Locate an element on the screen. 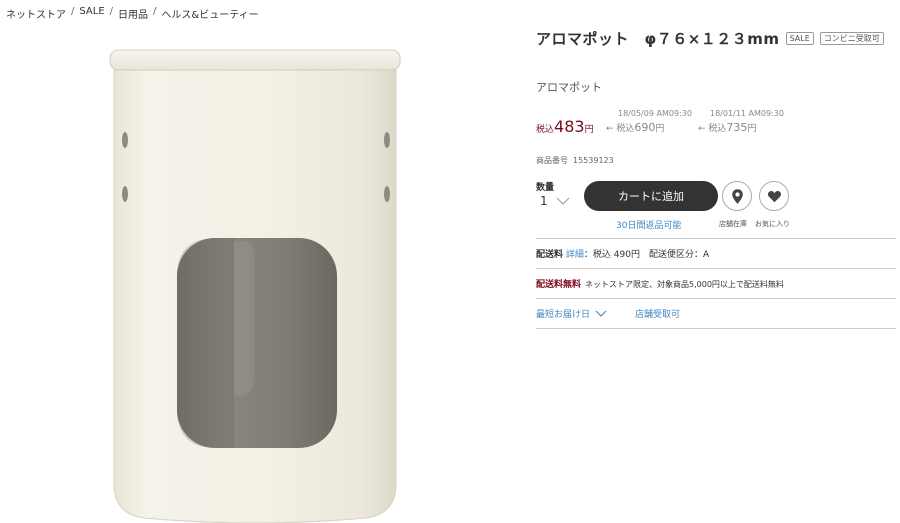 This screenshot has width=900, height=523. quantity-select: 1 is located at coordinates (544, 201).